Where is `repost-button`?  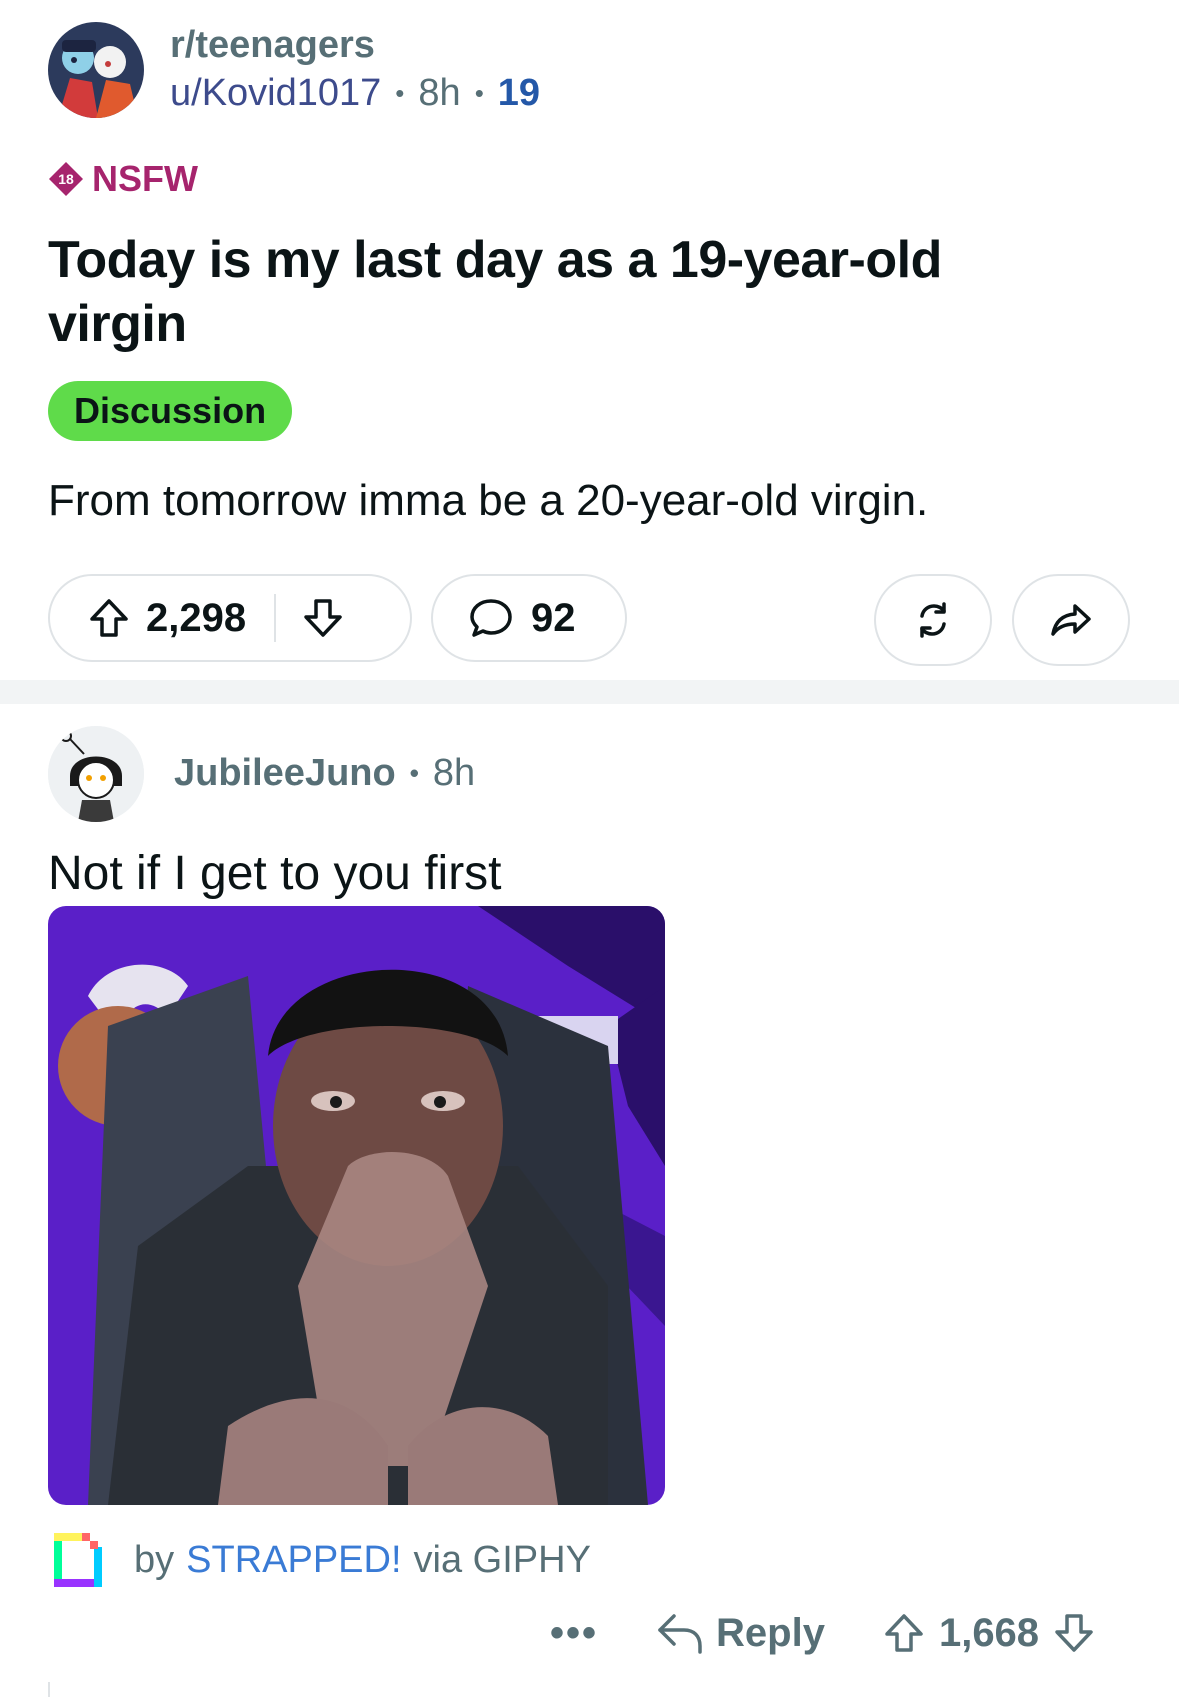 repost-button is located at coordinates (933, 620).